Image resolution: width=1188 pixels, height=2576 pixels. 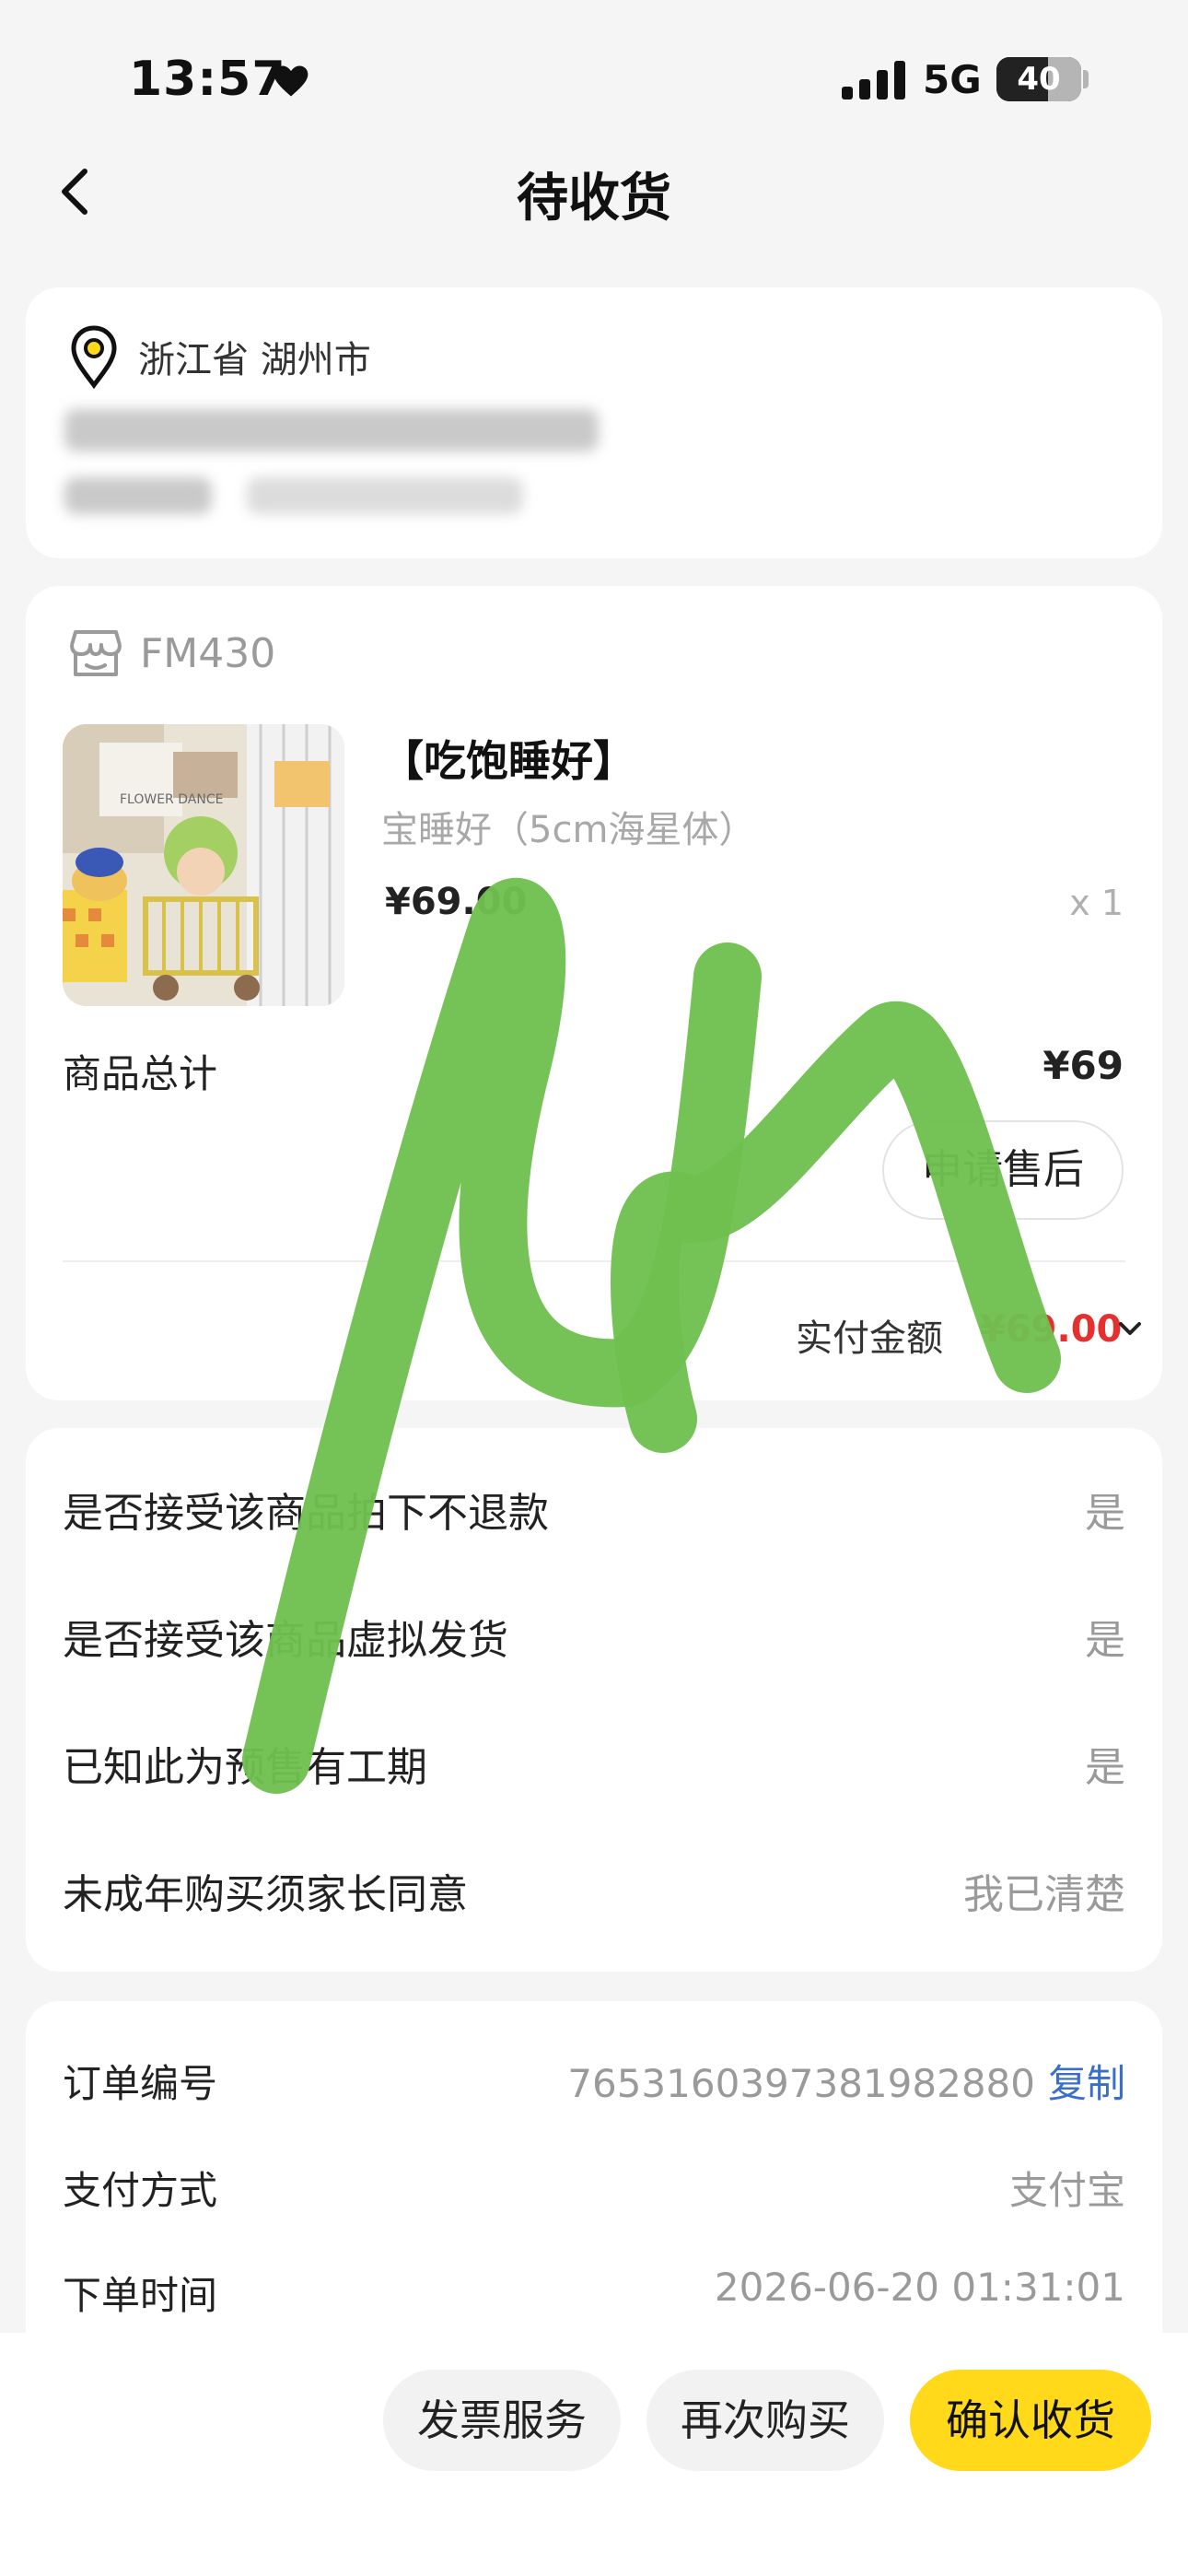 I want to click on battery-cap, so click(x=1086, y=79).